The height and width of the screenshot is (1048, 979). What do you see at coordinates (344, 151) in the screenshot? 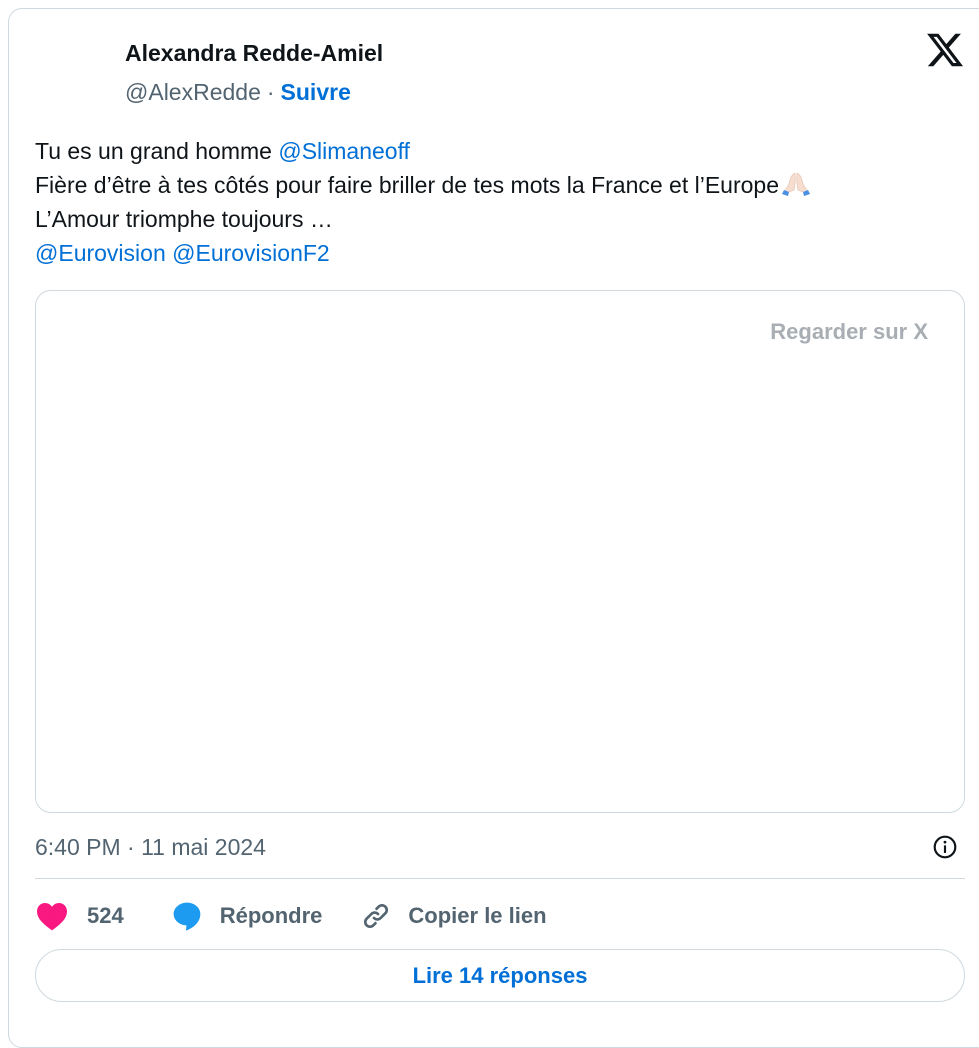
I see `mention-slimaneoff: @Slimaneoff` at bounding box center [344, 151].